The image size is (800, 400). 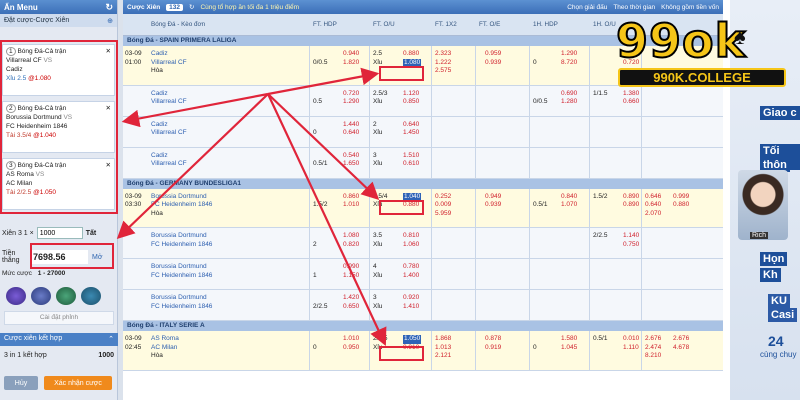 What do you see at coordinates (195, 110) in the screenshot?
I see `arrow-to-slips` at bounding box center [195, 110].